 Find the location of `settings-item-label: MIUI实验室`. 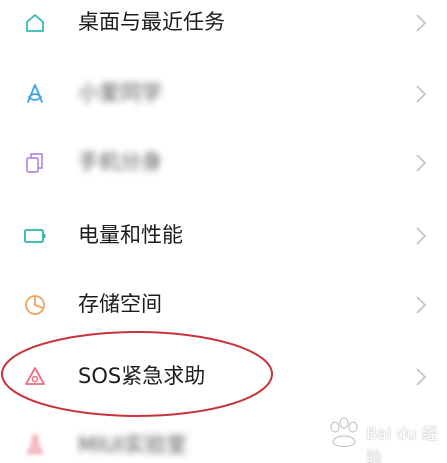

settings-item-label: MIUI实验室 is located at coordinates (132, 445).